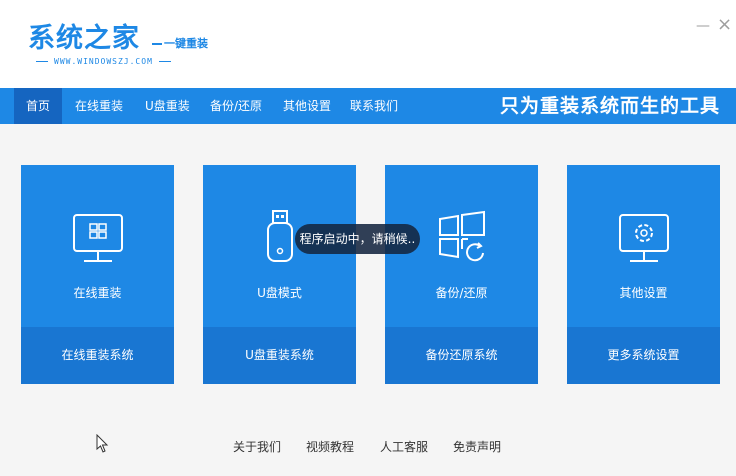 The image size is (736, 476). I want to click on card-title: U盘模式, so click(279, 293).